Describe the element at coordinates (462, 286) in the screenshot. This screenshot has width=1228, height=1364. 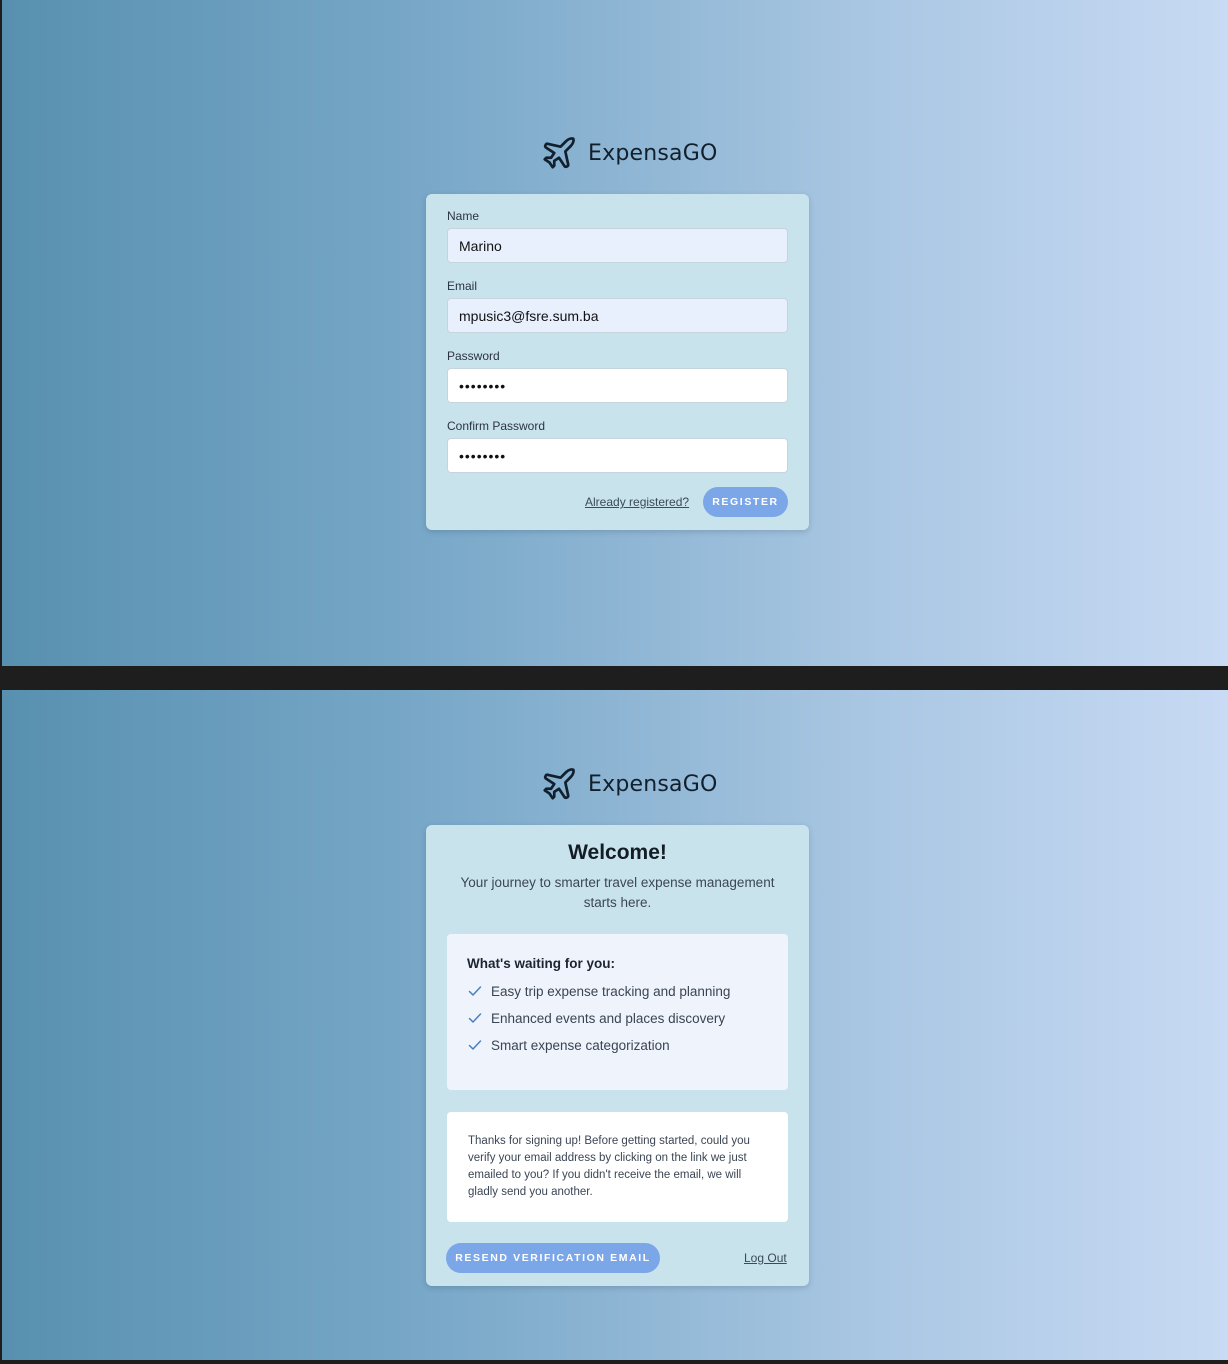
I see `email-label: Email` at that location.